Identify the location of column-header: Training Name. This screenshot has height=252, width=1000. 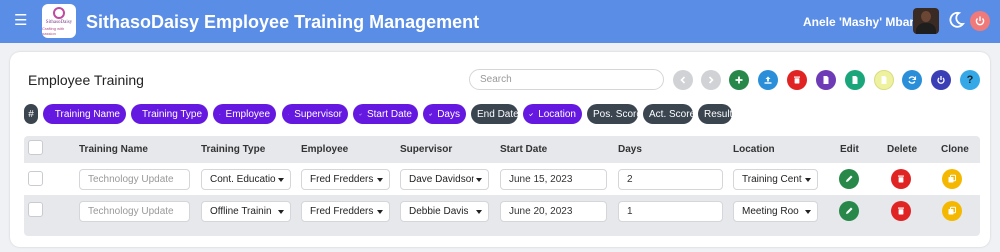
(113, 149).